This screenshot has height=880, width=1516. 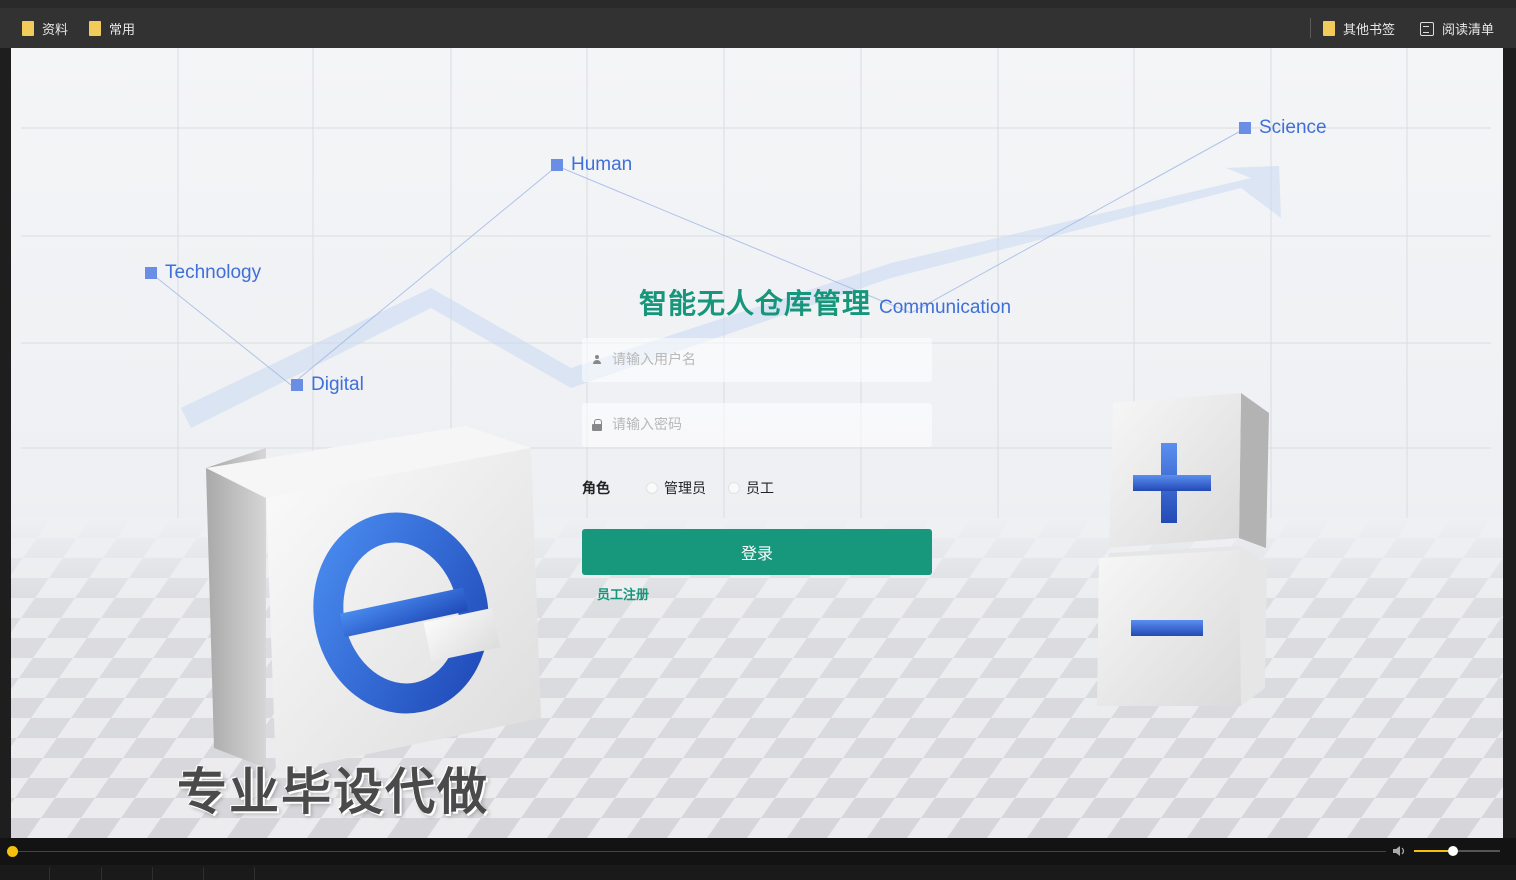 I want to click on role-selector: 角色 管理员 员工, so click(x=689, y=488).